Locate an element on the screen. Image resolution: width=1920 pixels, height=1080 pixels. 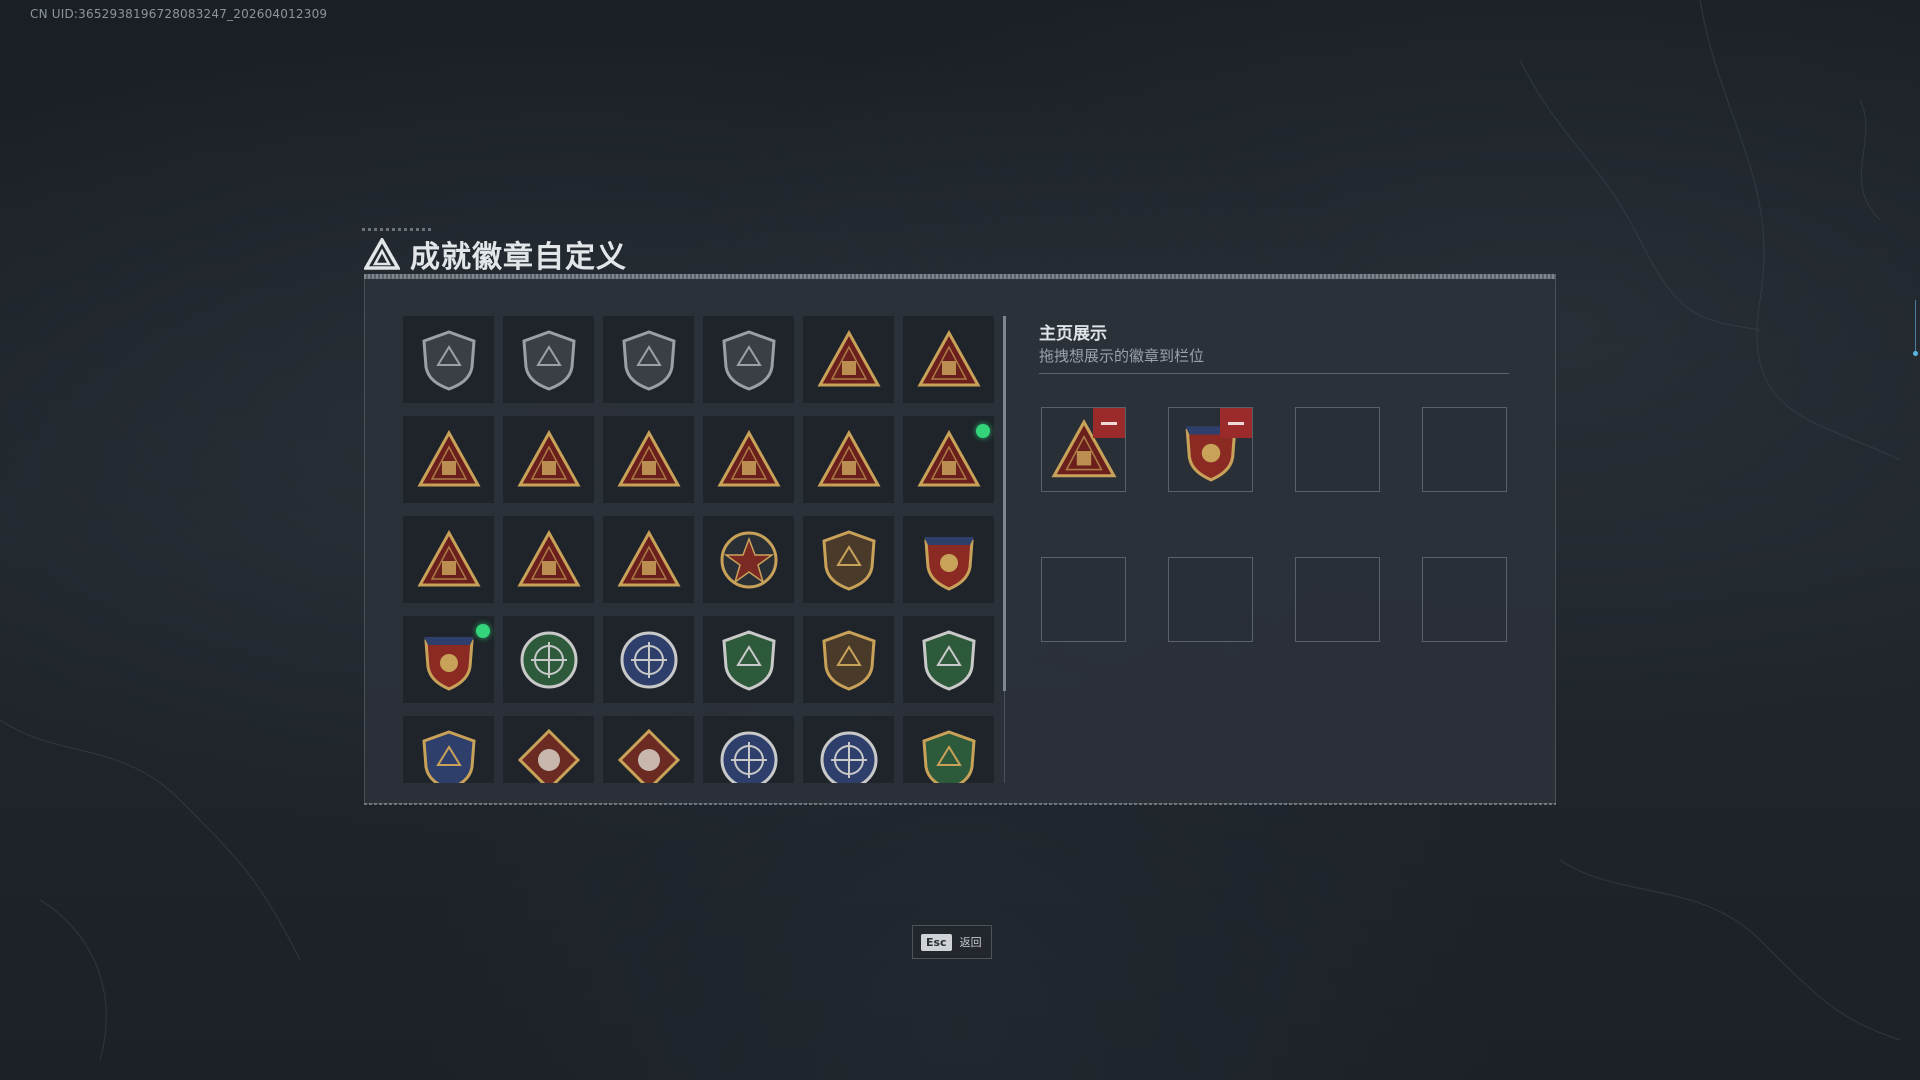
back-label: 返回 is located at coordinates (970, 942).